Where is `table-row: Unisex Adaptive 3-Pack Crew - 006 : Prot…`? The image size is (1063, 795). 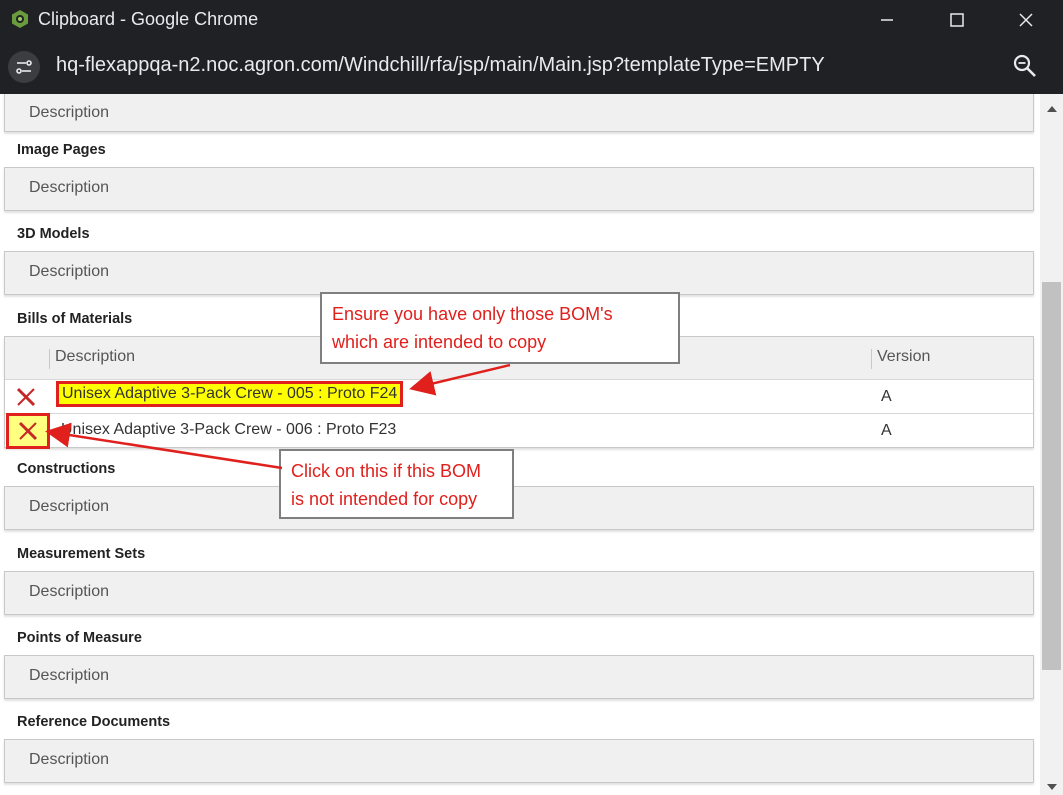
table-row: Unisex Adaptive 3-Pack Crew - 006 : Prot… is located at coordinates (519, 431).